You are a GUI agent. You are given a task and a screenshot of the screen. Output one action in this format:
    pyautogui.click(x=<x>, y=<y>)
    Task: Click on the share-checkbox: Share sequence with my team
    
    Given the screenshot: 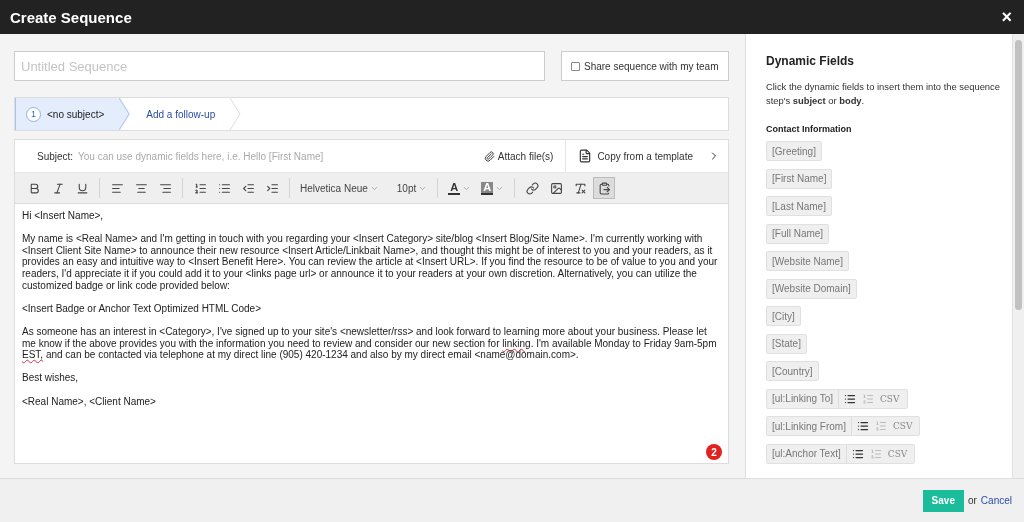 What is the action you would take?
    pyautogui.click(x=645, y=66)
    